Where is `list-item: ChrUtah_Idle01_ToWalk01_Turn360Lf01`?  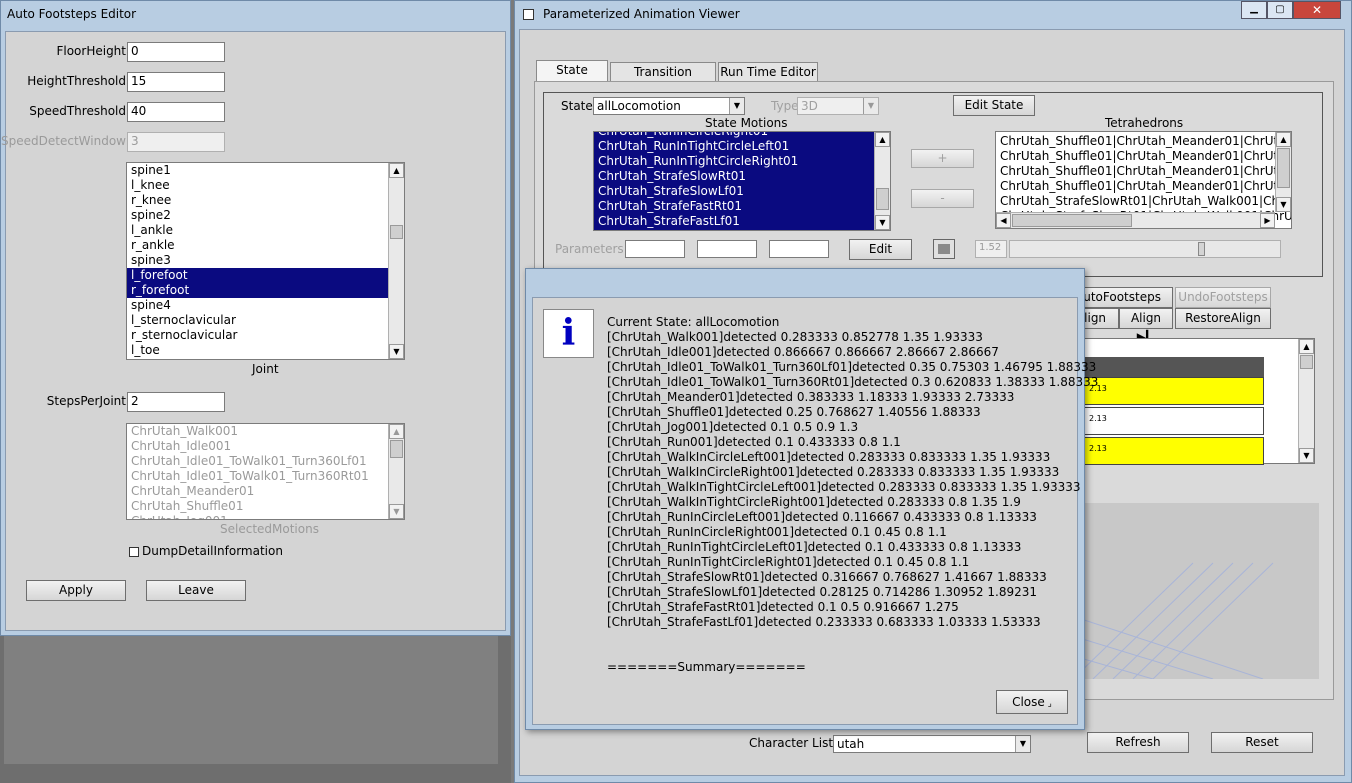
list-item: ChrUtah_Idle01_ToWalk01_Turn360Lf01 is located at coordinates (265, 461).